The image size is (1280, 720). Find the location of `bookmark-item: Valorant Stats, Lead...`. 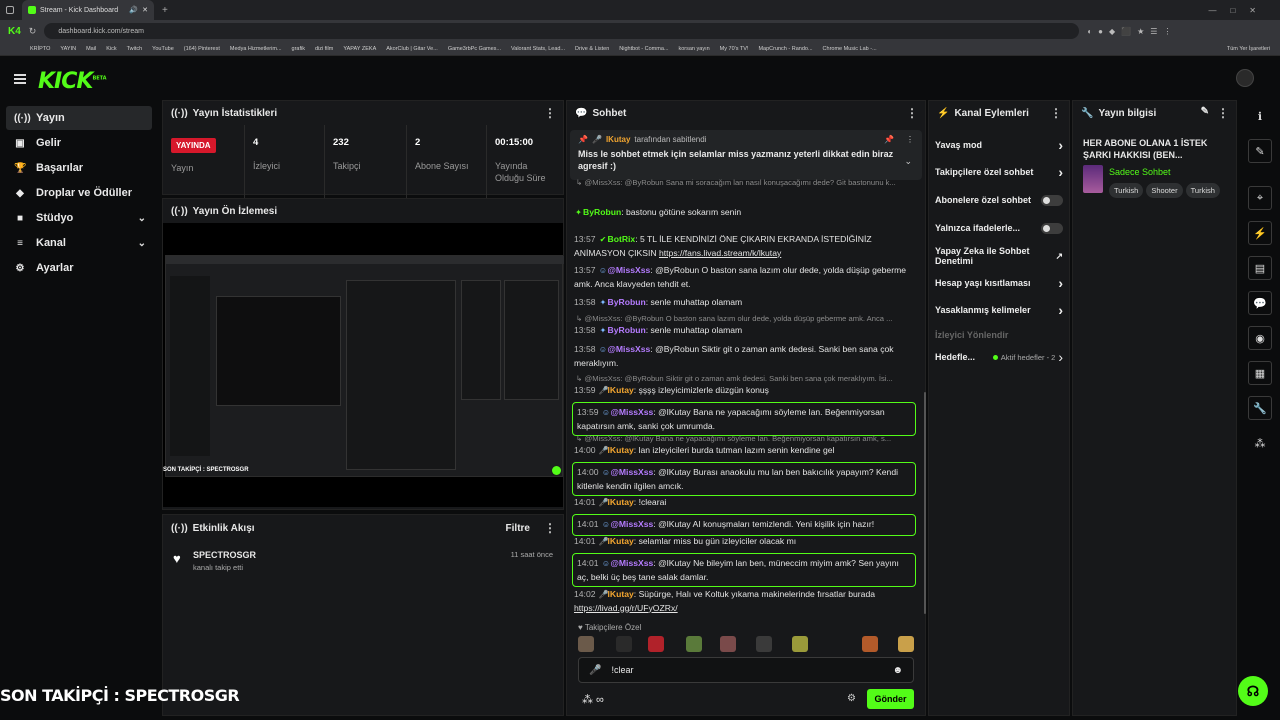

bookmark-item: Valorant Stats, Lead... is located at coordinates (538, 49).